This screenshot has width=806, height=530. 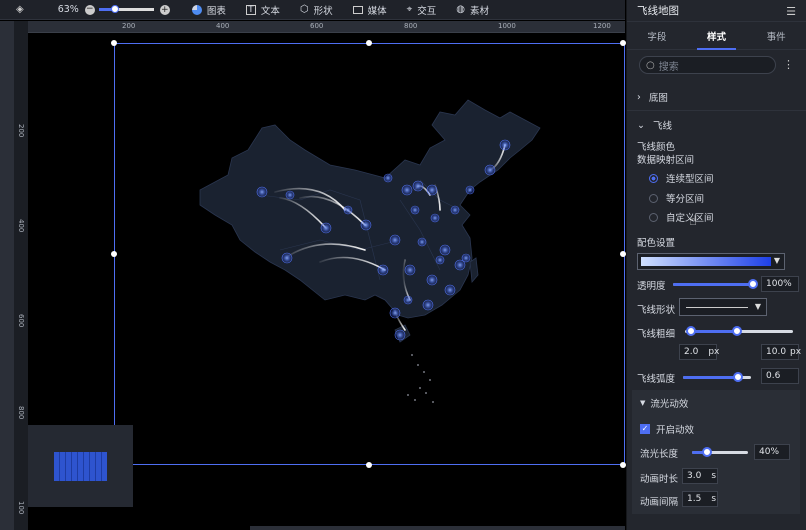 I want to click on minimap-viewport, so click(x=80, y=466).